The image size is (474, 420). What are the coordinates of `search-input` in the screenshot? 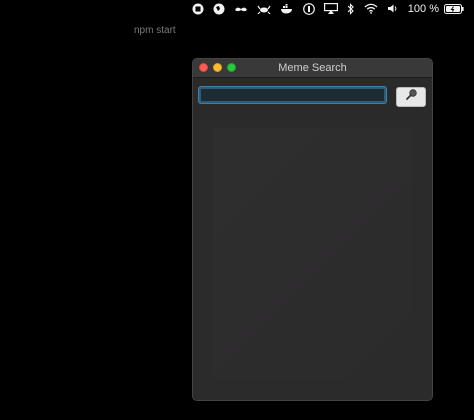 It's located at (292, 95).